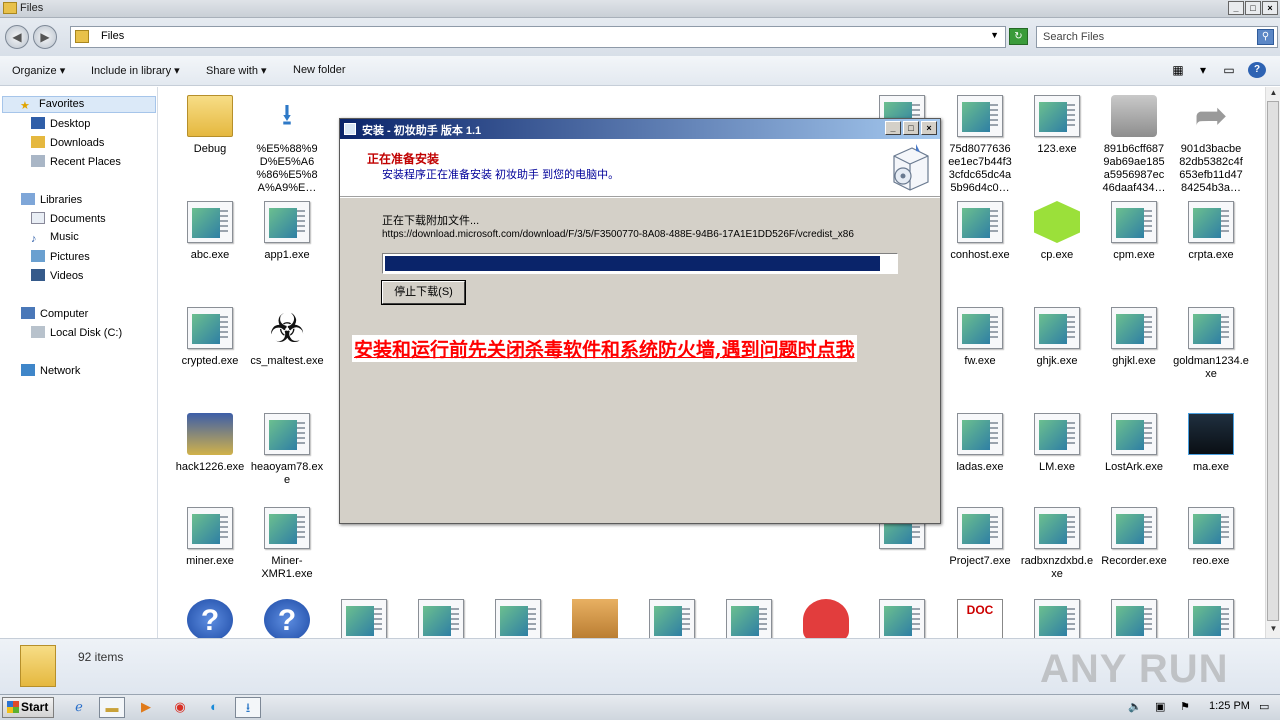  Describe the element at coordinates (980, 337) in the screenshot. I see `file-item: fw.exe` at that location.